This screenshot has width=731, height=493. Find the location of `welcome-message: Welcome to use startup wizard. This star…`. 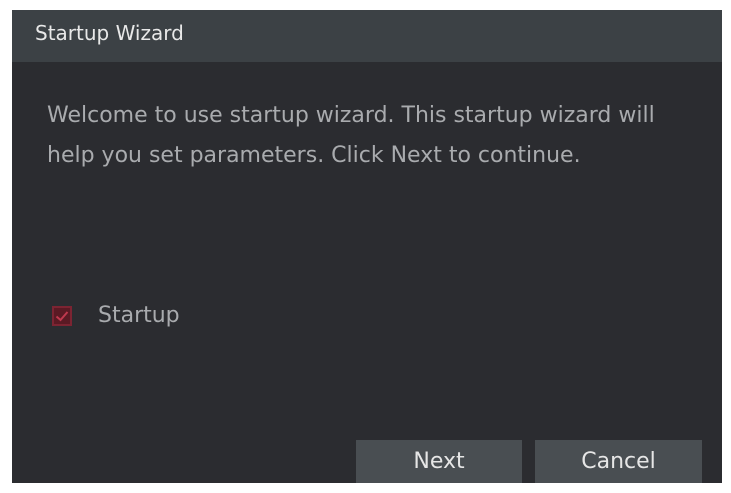

welcome-message: Welcome to use startup wizard. This star… is located at coordinates (351, 135).